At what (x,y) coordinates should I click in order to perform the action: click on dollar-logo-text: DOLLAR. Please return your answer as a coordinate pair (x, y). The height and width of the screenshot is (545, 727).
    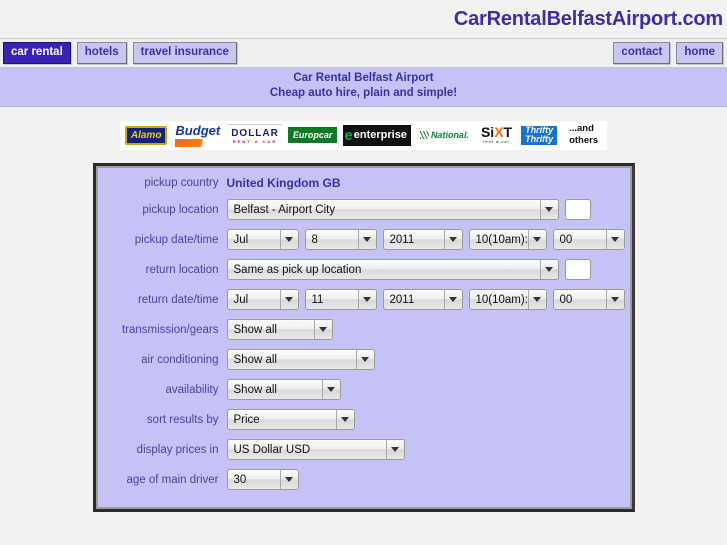
    Looking at the image, I should click on (255, 133).